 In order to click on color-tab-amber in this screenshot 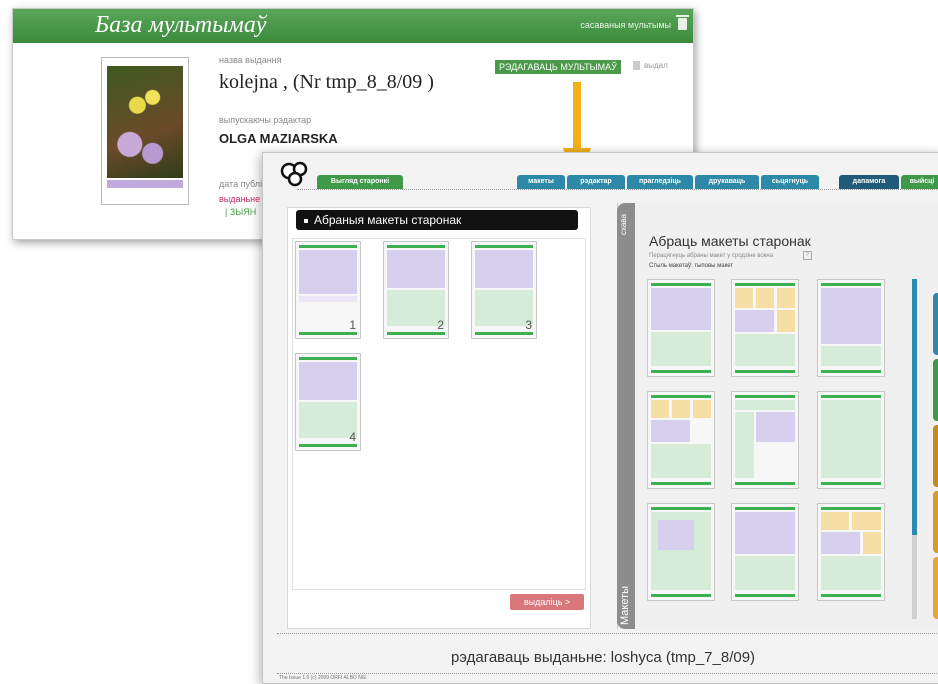, I will do `click(935, 456)`.